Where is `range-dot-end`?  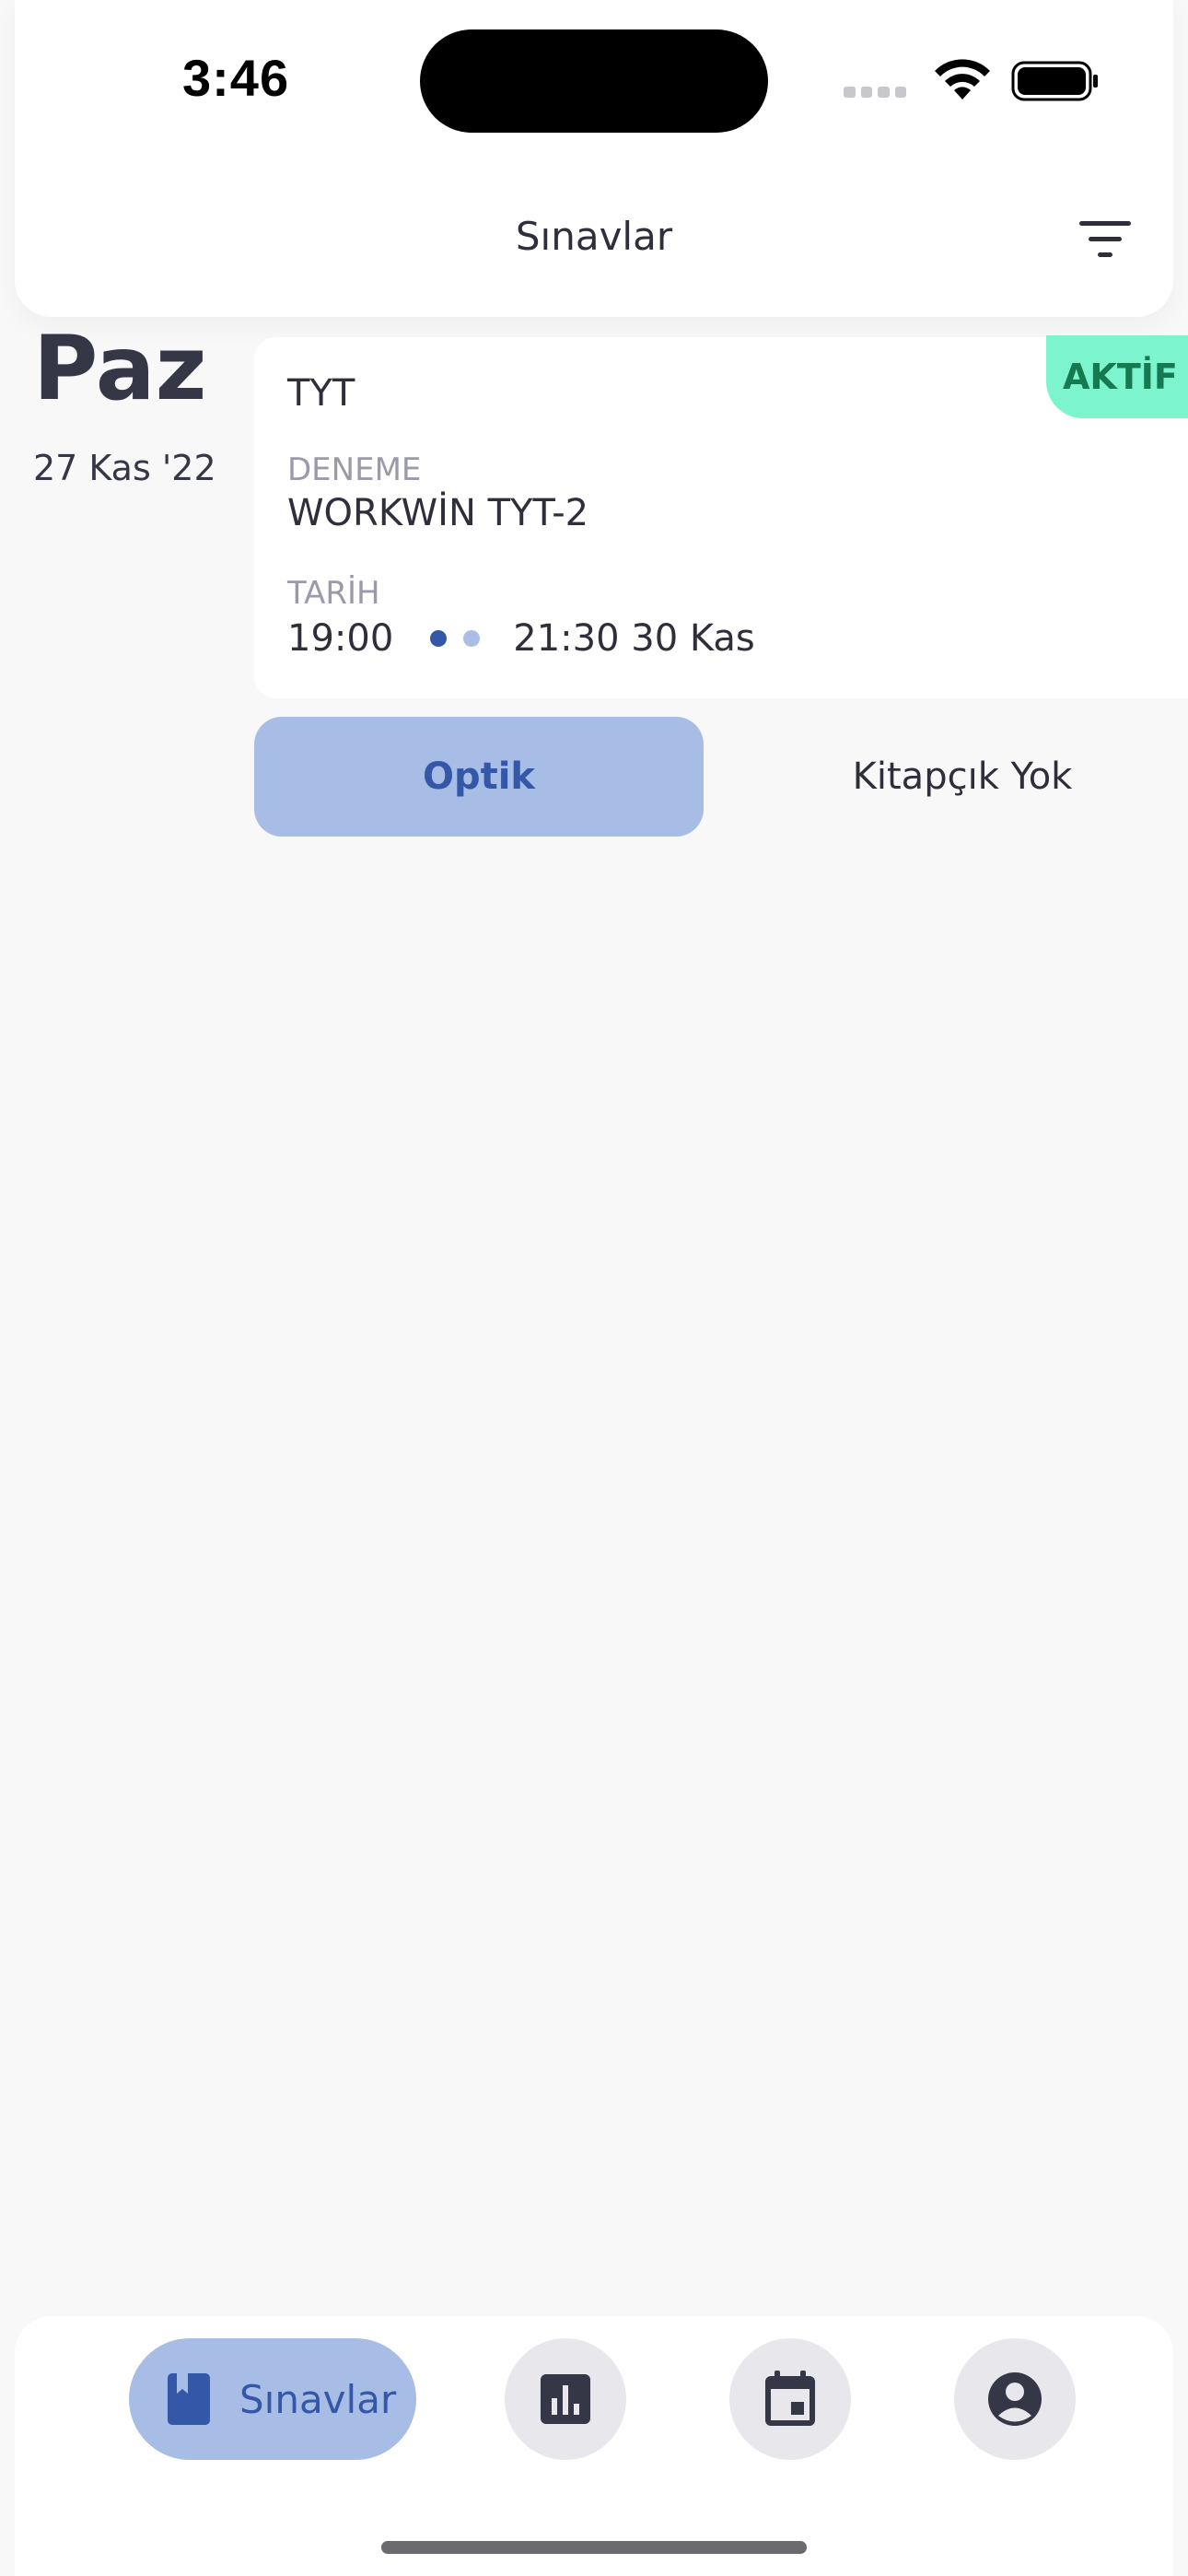 range-dot-end is located at coordinates (472, 638).